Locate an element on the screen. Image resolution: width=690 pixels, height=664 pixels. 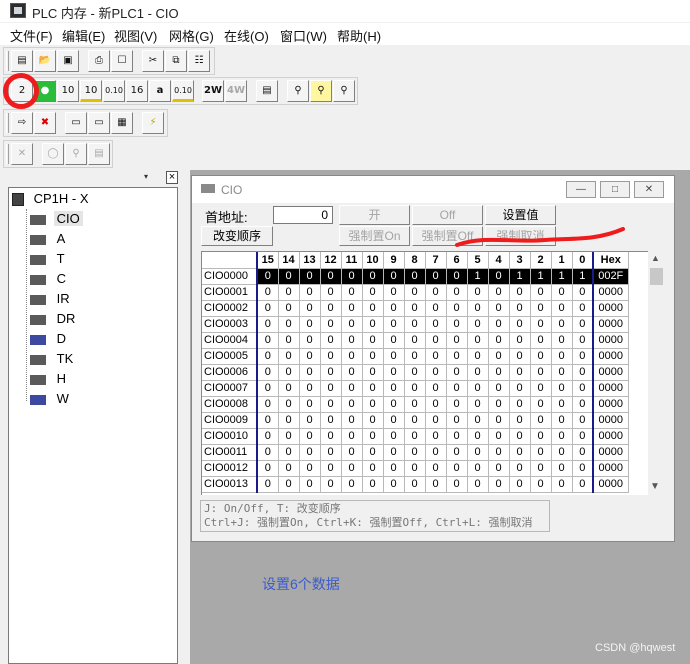
save-icon: ▣ is located at coordinates (68, 61).